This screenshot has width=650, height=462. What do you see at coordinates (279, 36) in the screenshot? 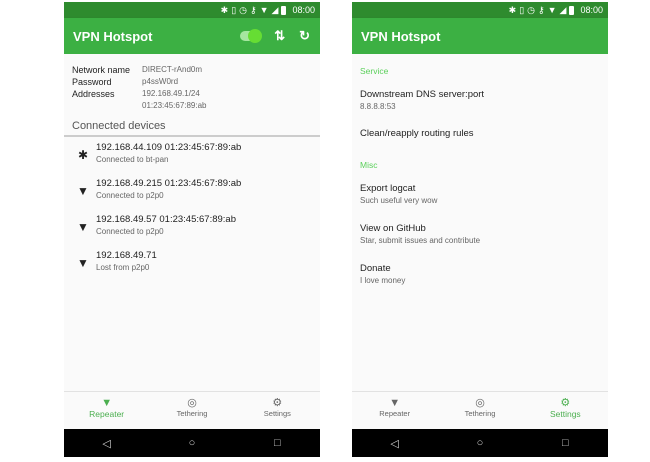
I see `wifi-sync-icon: ⇅` at bounding box center [279, 36].